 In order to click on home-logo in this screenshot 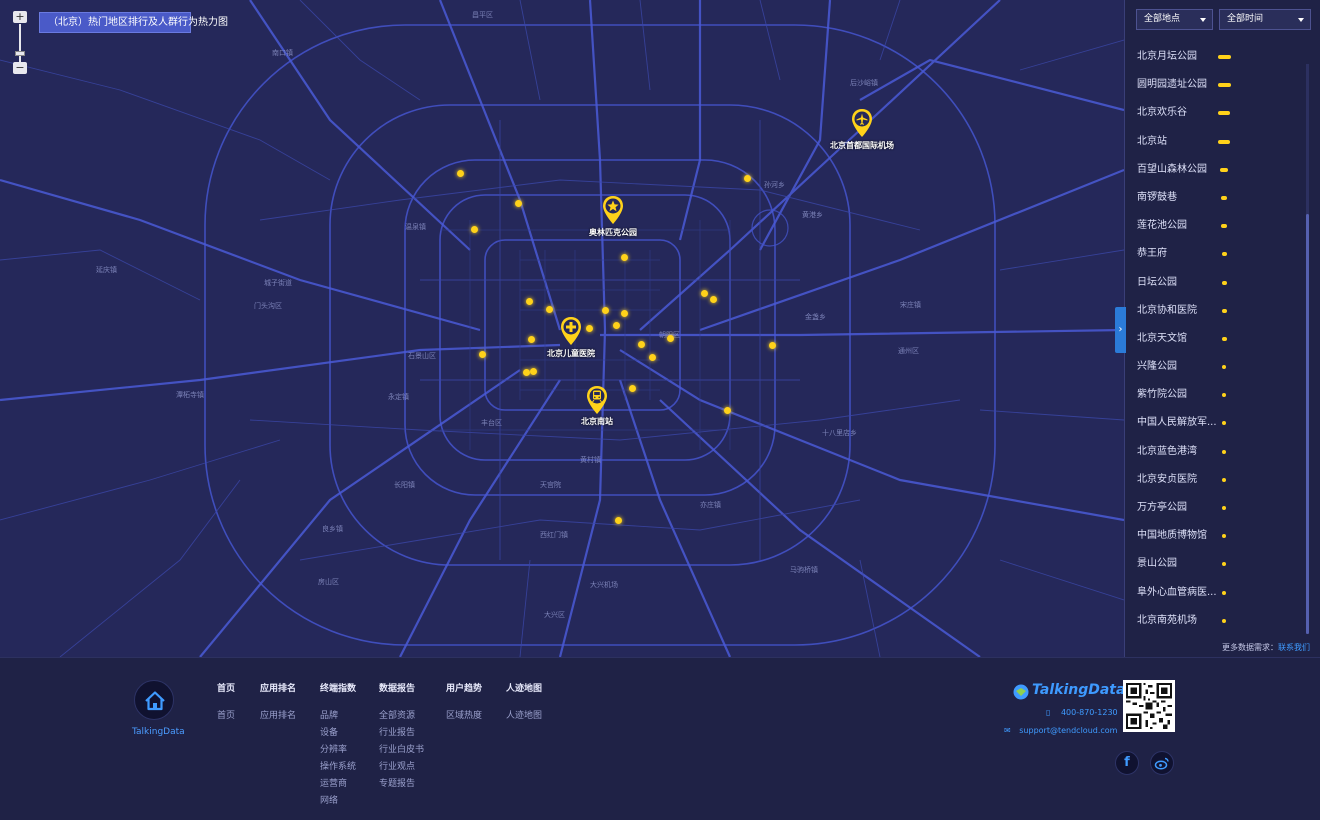, I will do `click(154, 700)`.